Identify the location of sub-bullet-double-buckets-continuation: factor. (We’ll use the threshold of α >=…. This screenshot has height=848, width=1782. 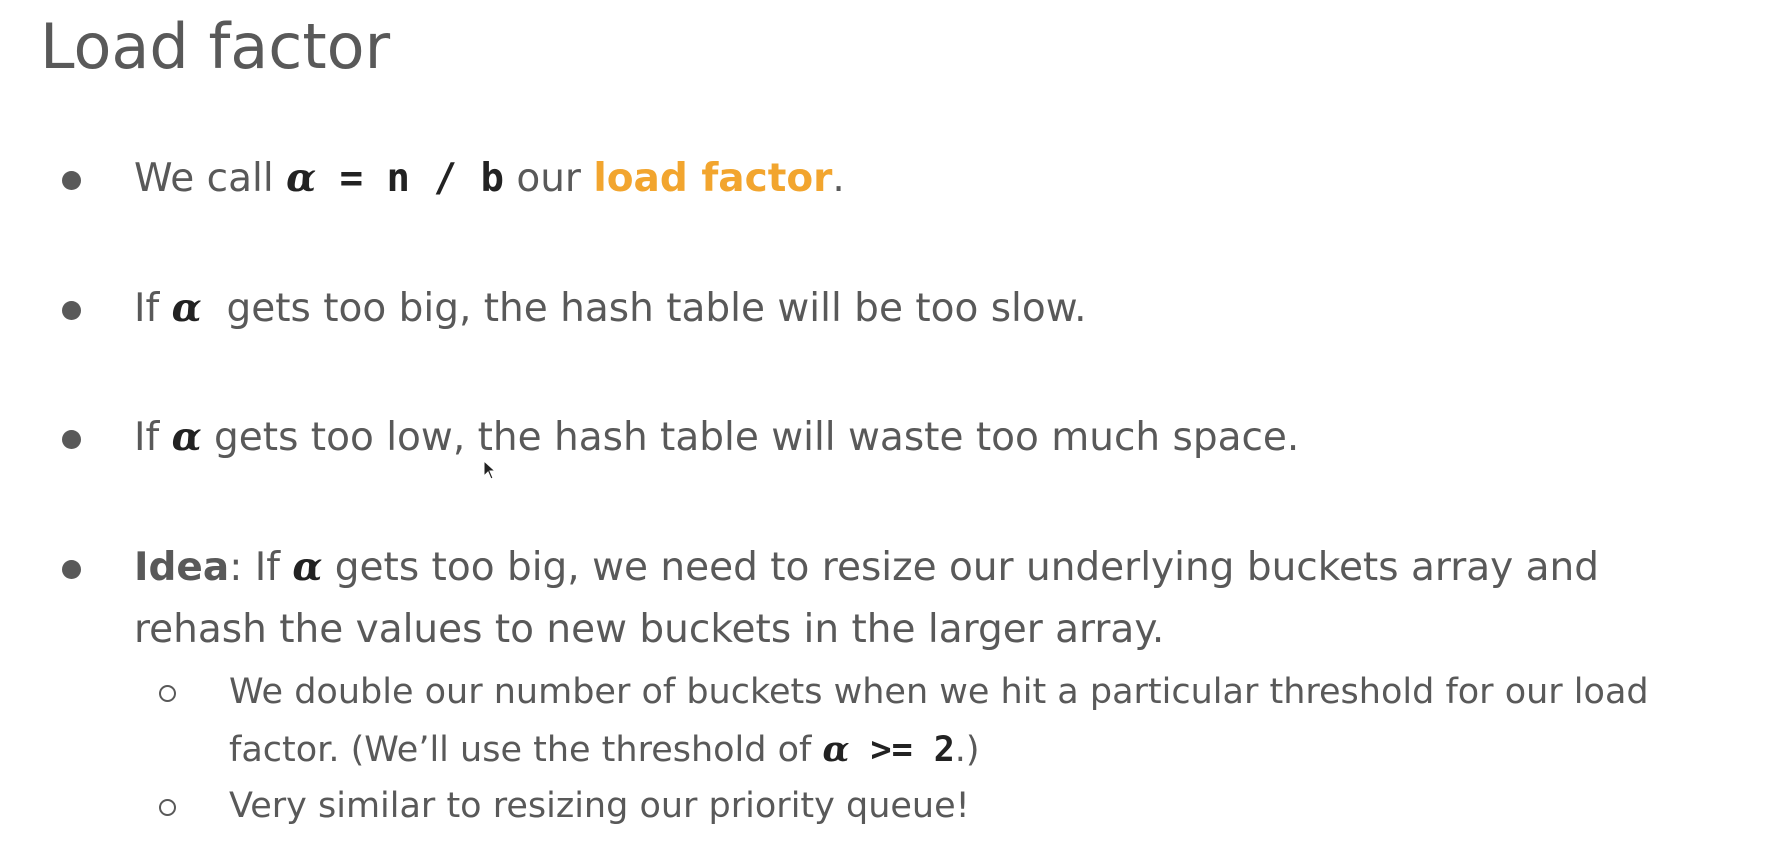
(604, 750).